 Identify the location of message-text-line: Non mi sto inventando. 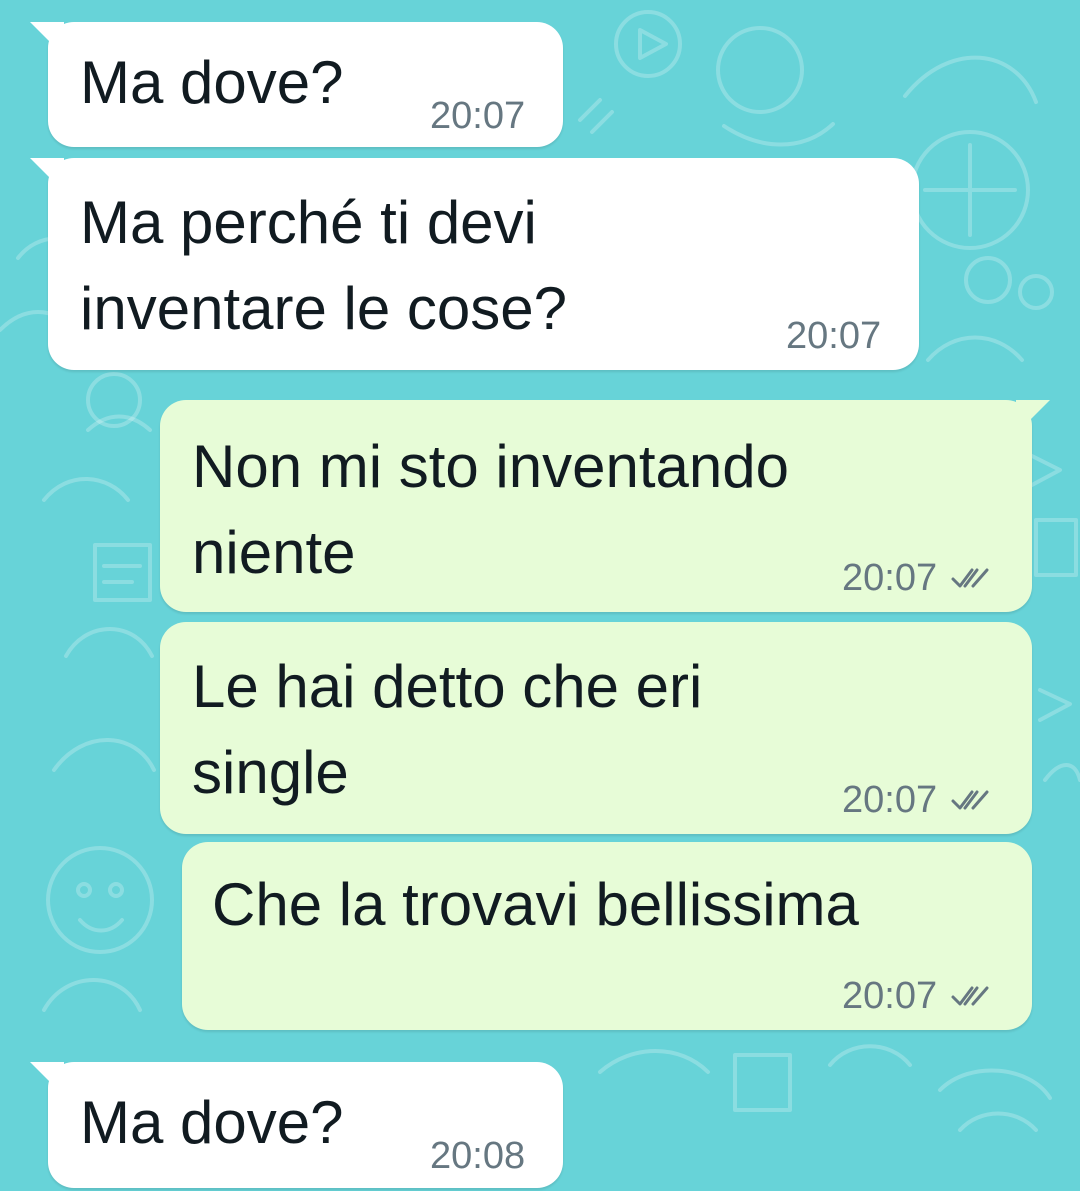
(491, 466).